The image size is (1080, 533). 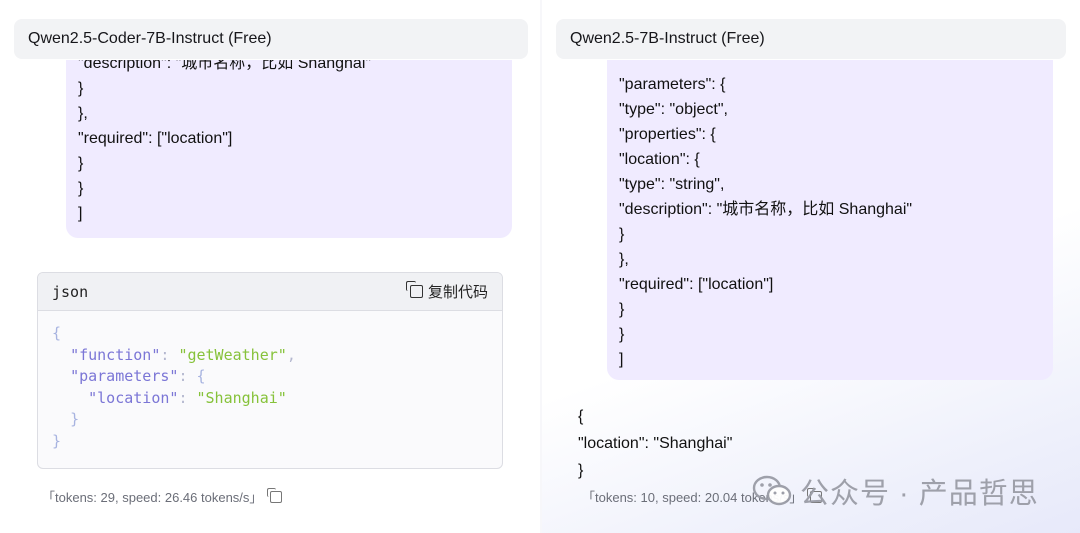 I want to click on answer-line: {, so click(x=581, y=416).